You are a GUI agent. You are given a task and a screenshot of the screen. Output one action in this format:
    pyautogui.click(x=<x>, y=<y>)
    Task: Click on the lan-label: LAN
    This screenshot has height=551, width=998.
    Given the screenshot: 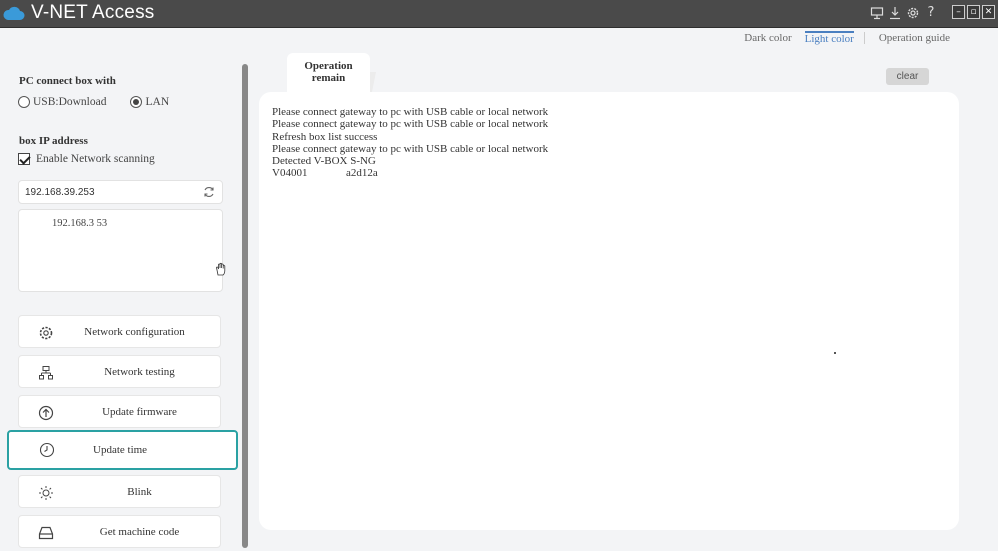 What is the action you would take?
    pyautogui.click(x=157, y=102)
    